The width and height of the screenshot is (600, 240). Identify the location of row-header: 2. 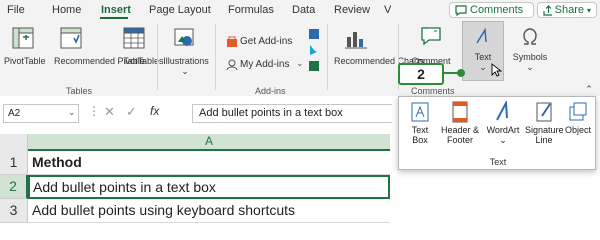
(14, 187).